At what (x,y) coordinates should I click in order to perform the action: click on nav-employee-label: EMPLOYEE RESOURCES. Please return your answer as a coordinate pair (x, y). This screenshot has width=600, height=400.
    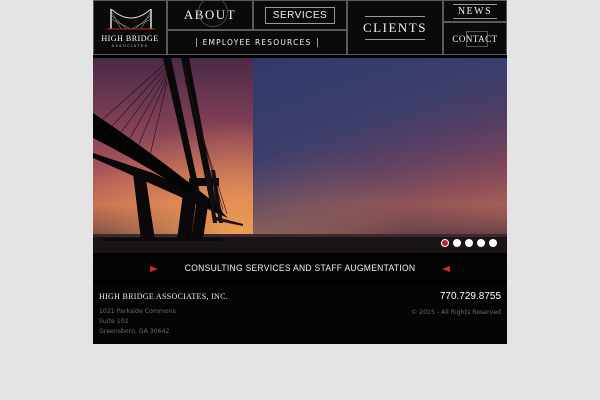
    Looking at the image, I should click on (257, 42).